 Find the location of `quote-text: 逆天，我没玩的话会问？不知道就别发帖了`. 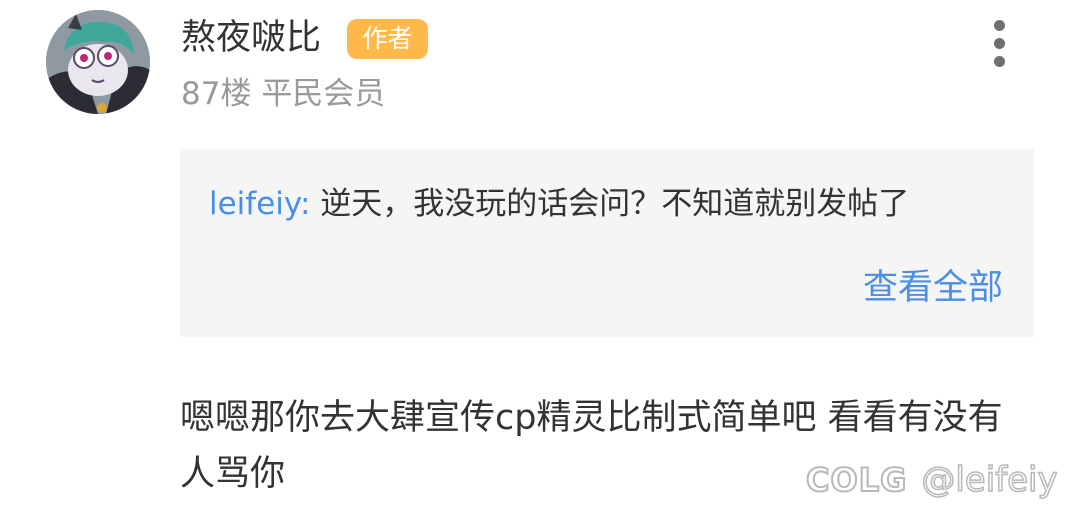

quote-text: 逆天，我没玩的话会问？不知道就别发帖了 is located at coordinates (610, 204).